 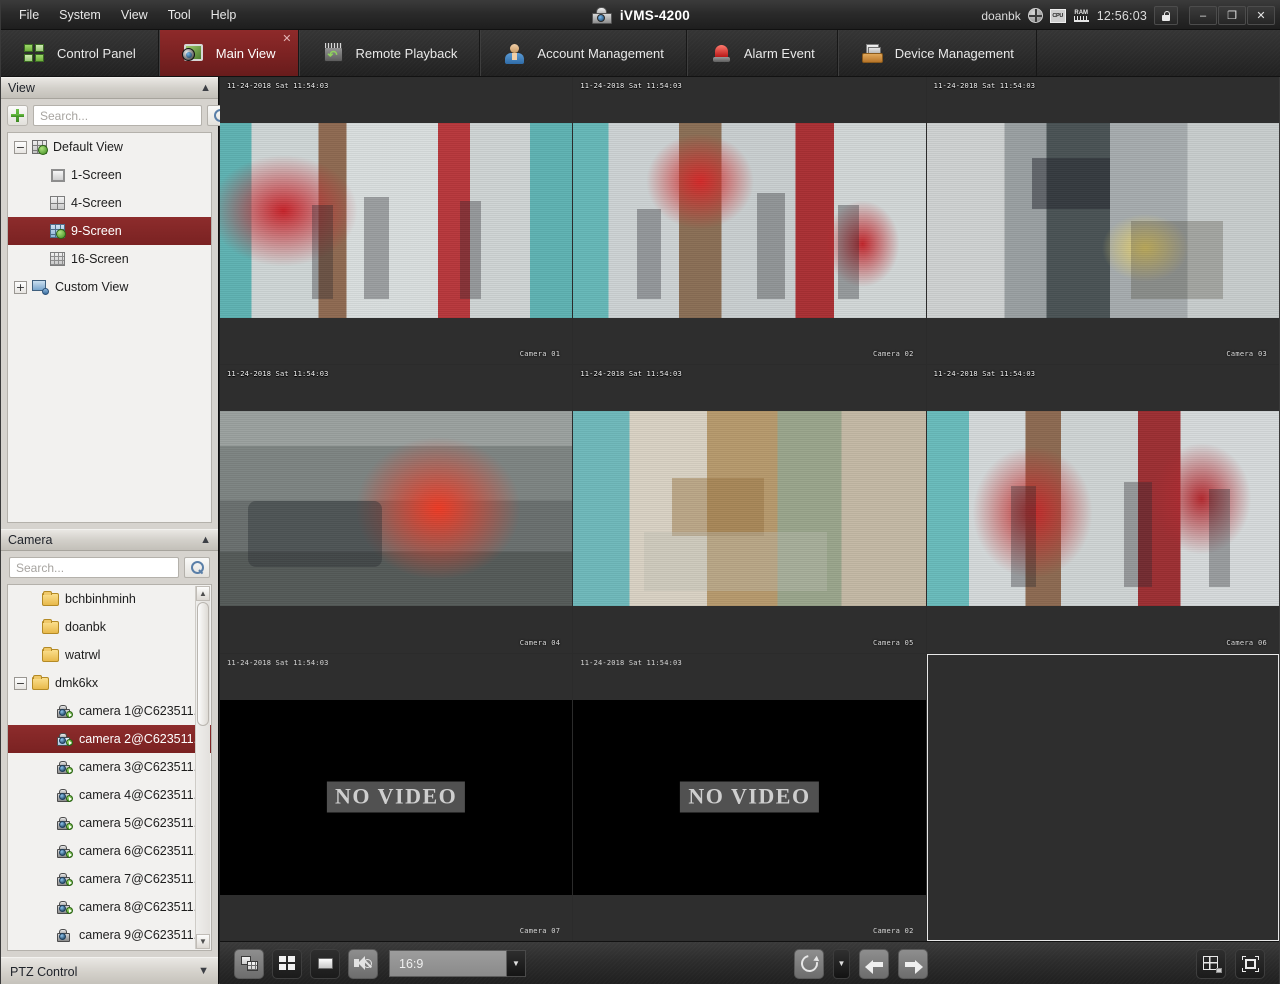 What do you see at coordinates (1035, 15) in the screenshot?
I see `globe-icon` at bounding box center [1035, 15].